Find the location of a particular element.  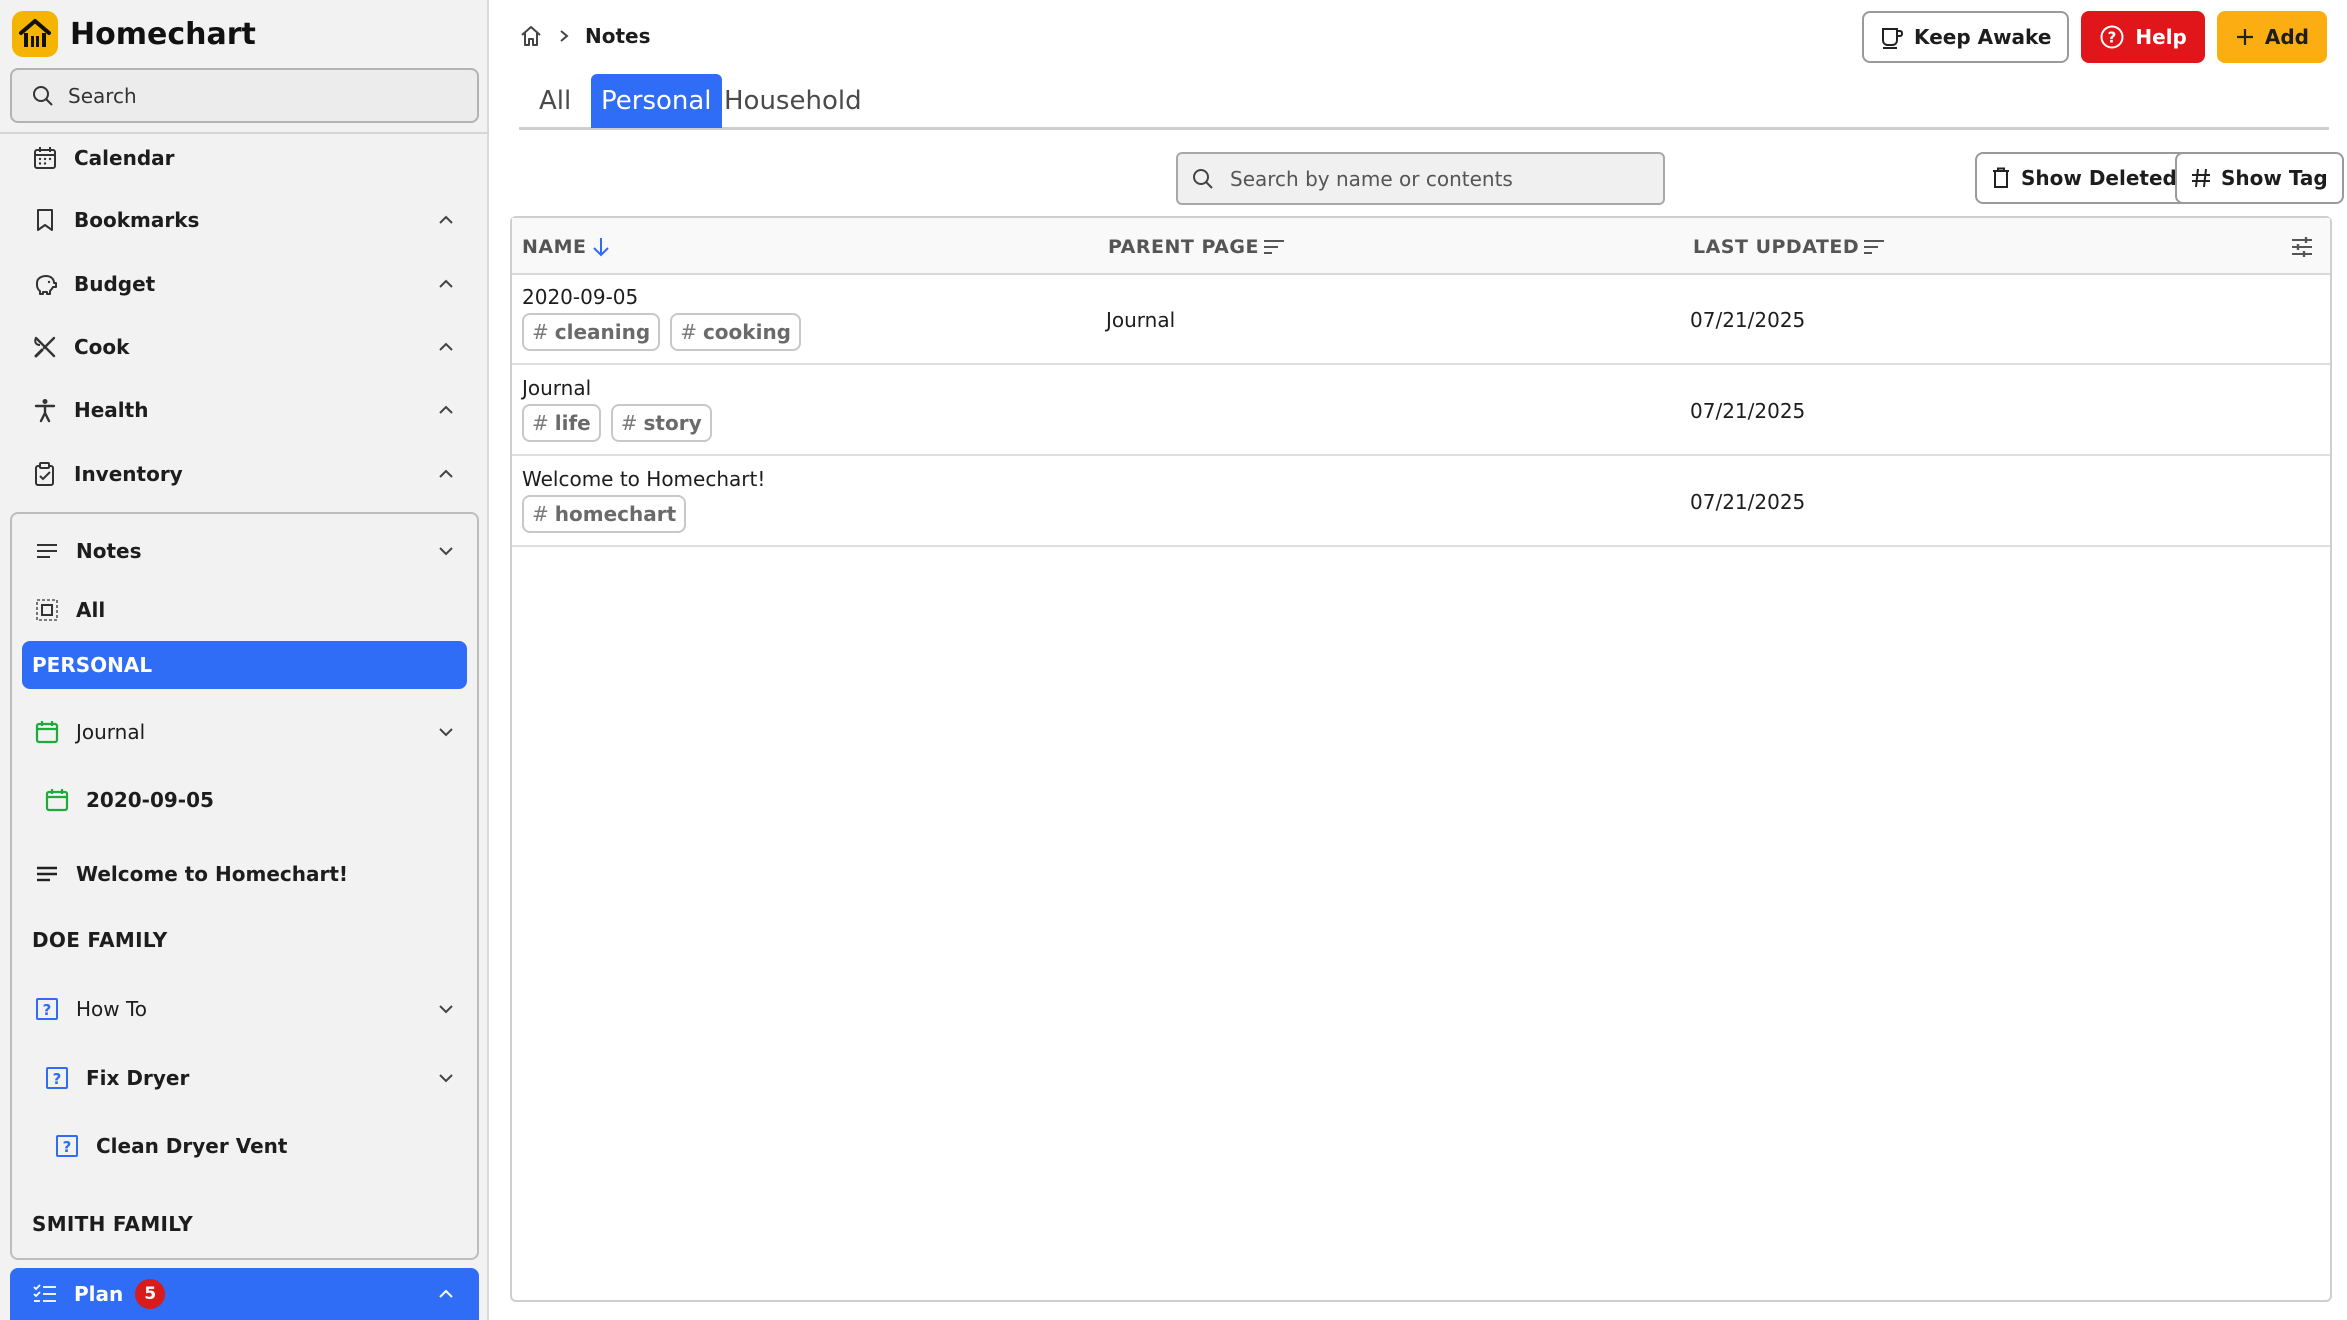

calendar-green-icon is located at coordinates (47, 732).